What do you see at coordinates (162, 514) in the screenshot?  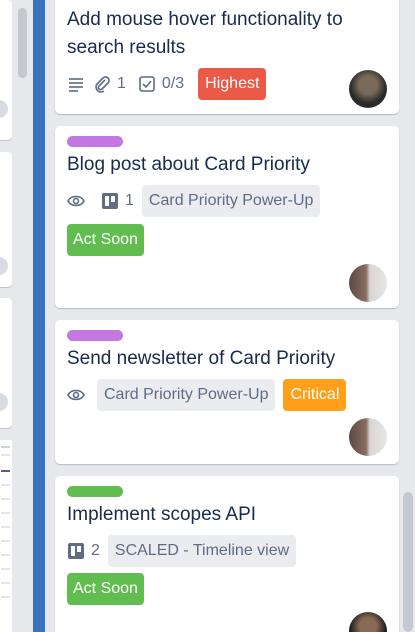 I see `card-title: Implement scopes API` at bounding box center [162, 514].